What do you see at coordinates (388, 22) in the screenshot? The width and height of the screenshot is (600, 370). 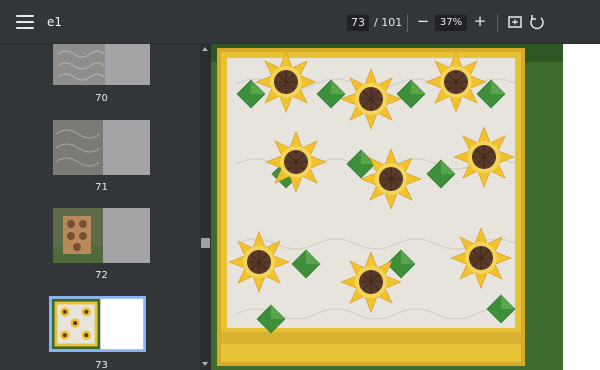 I see `page-total: / 101` at bounding box center [388, 22].